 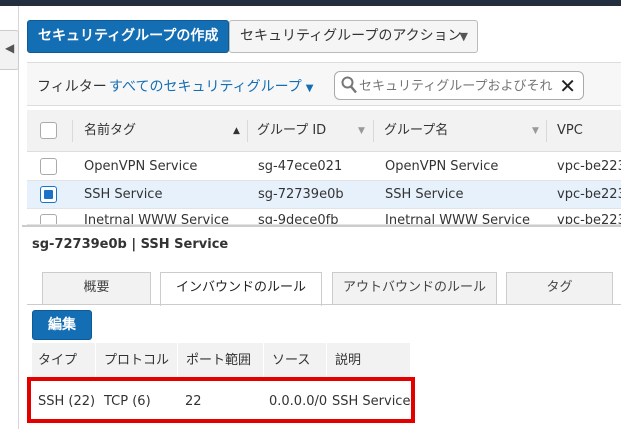 What do you see at coordinates (457, 219) in the screenshot?
I see `cell-group-name: Inetrnal WWW Service` at bounding box center [457, 219].